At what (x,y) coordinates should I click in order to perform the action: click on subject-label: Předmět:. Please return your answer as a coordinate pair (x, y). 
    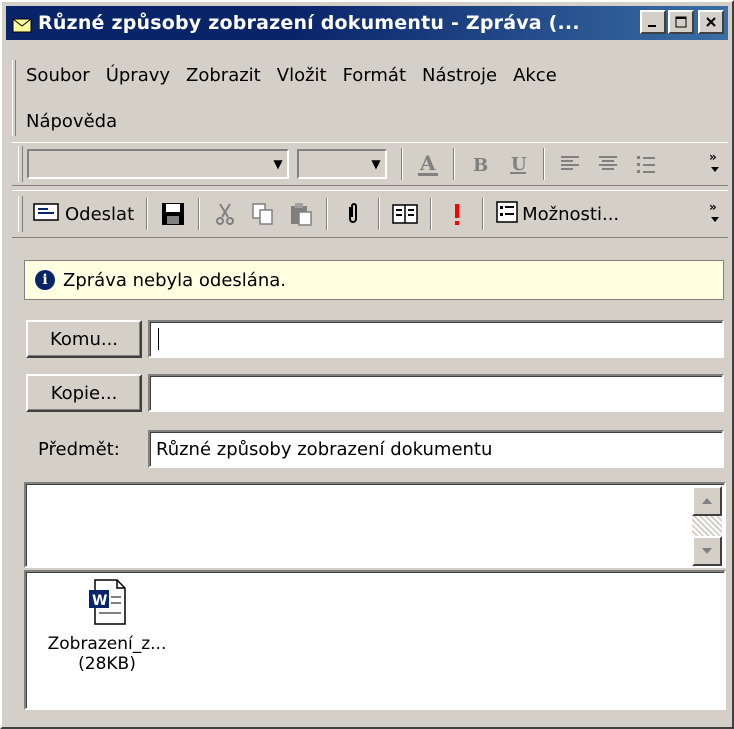
    Looking at the image, I should click on (79, 449).